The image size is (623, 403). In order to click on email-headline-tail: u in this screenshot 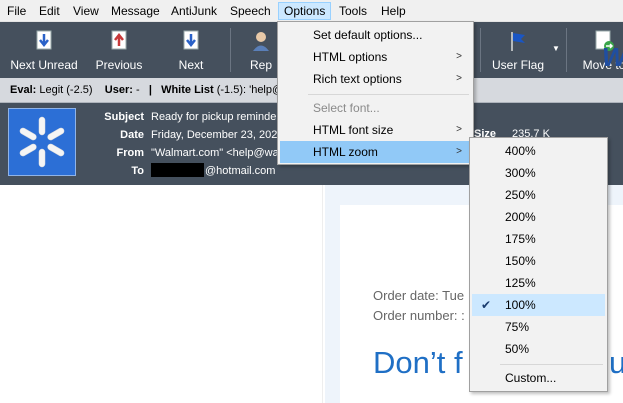, I will do `click(616, 362)`.